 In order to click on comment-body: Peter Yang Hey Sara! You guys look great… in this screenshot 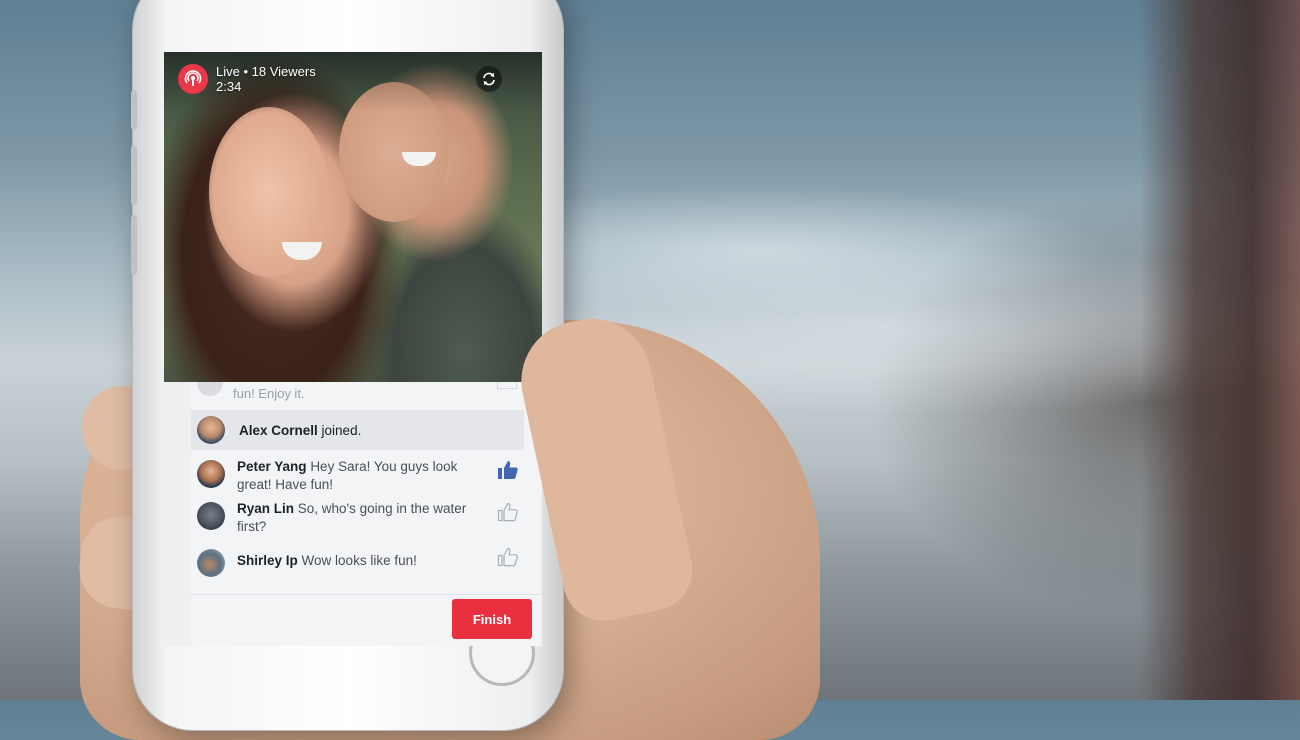, I will do `click(359, 476)`.